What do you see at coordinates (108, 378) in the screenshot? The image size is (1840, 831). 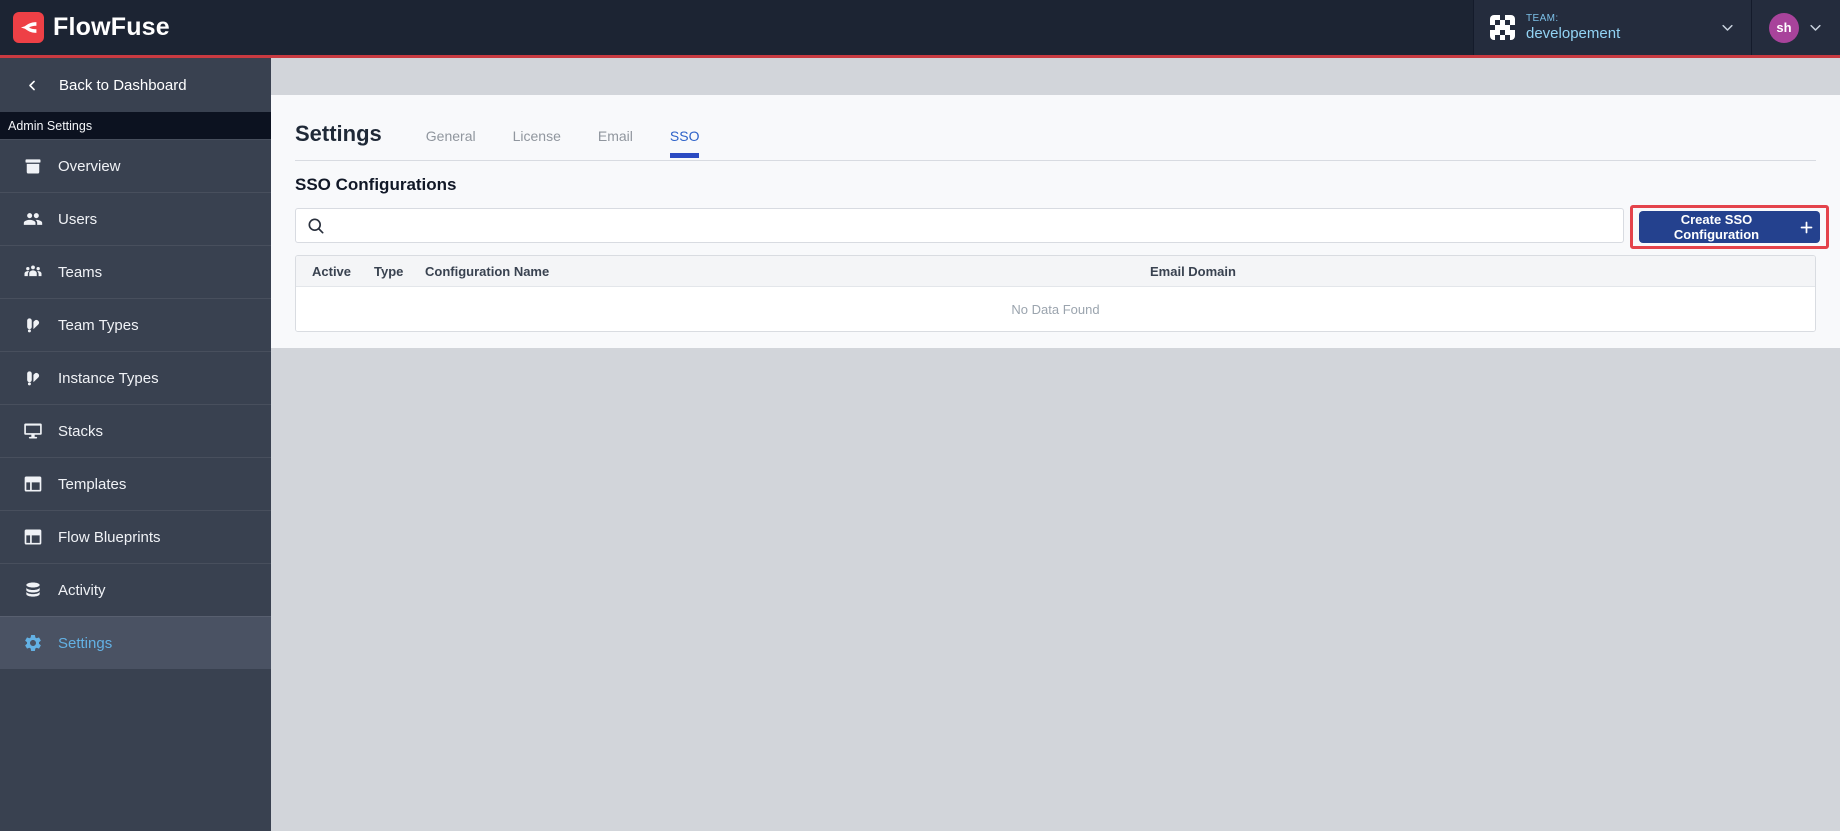 I see `sidebar-item-label: Instance Types` at bounding box center [108, 378].